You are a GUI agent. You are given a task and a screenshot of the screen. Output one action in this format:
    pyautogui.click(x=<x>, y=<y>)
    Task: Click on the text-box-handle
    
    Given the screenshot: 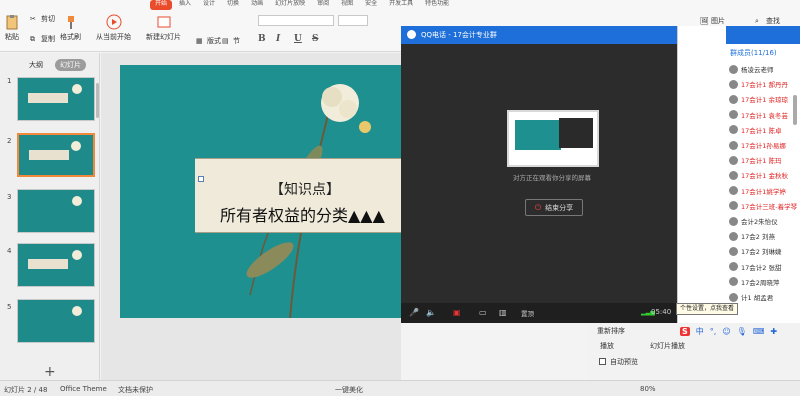 What is the action you would take?
    pyautogui.click(x=201, y=179)
    